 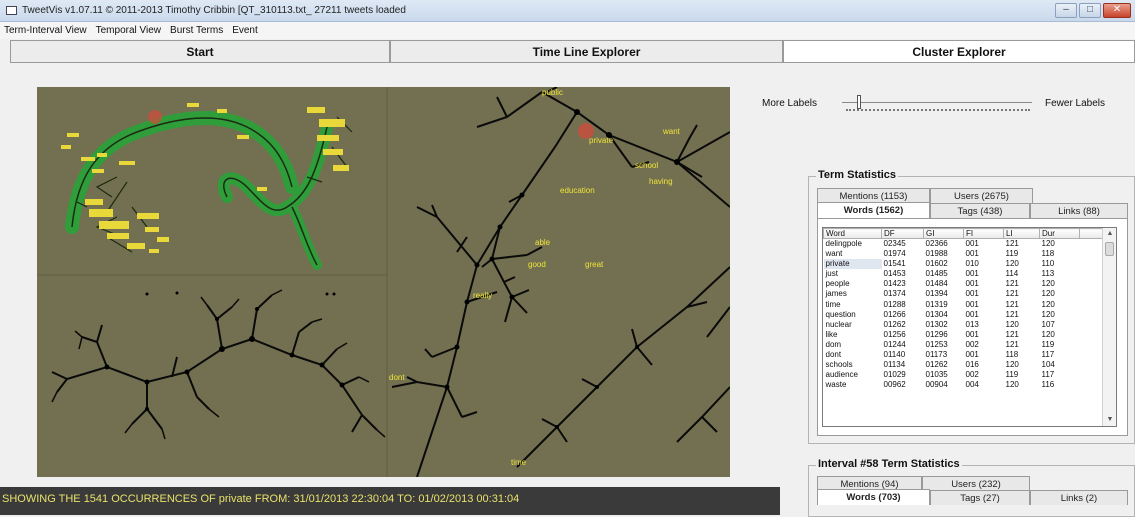 I want to click on app-icon, so click(x=11, y=10).